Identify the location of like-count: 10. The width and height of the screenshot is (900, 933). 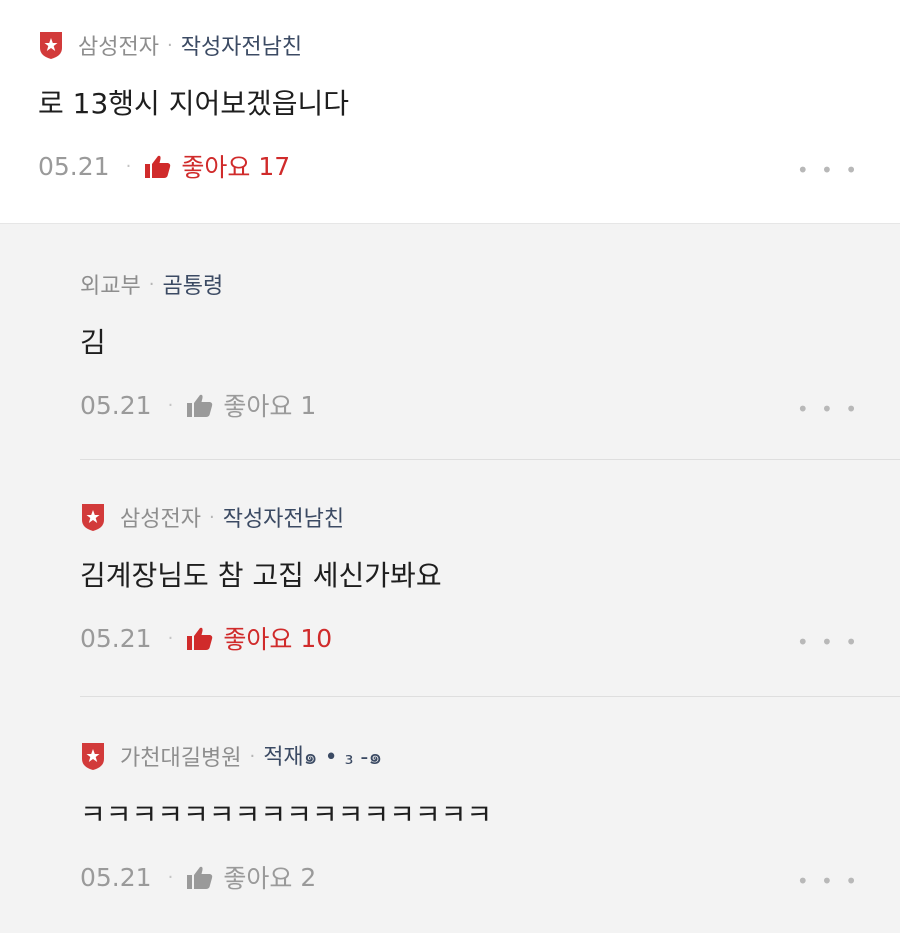
(316, 638).